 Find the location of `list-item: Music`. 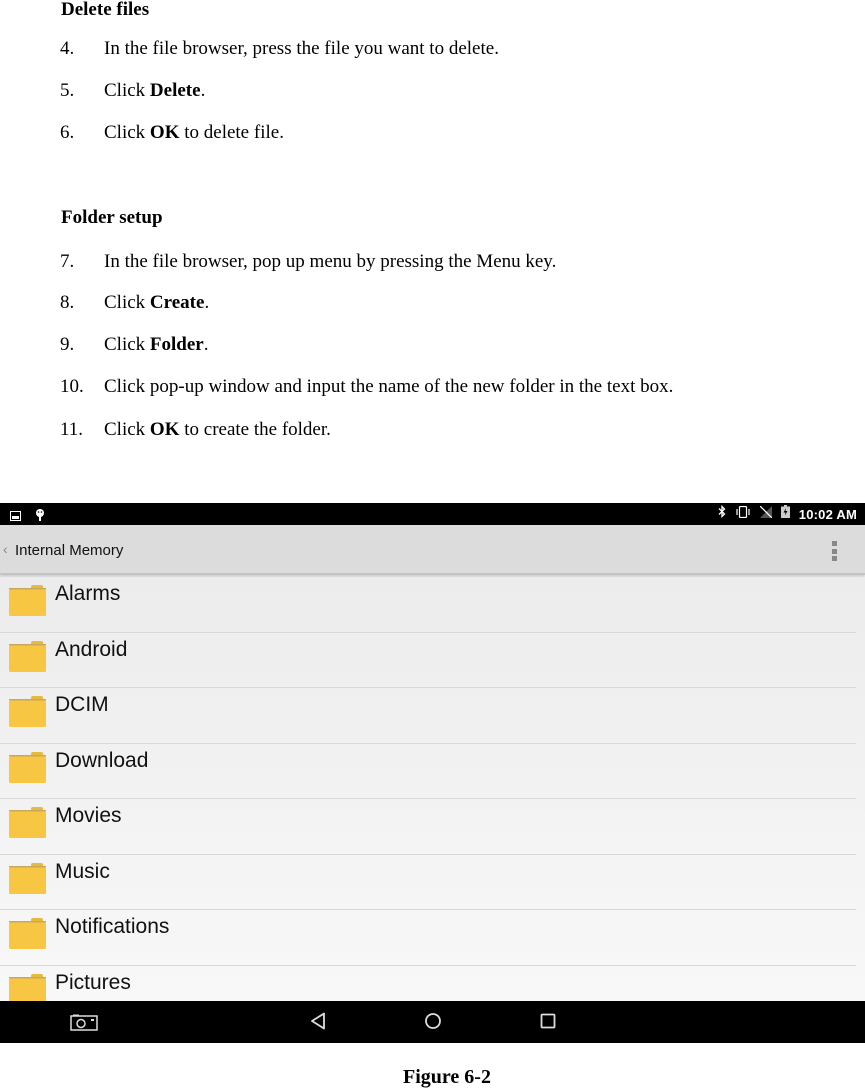

list-item: Music is located at coordinates (432, 882).